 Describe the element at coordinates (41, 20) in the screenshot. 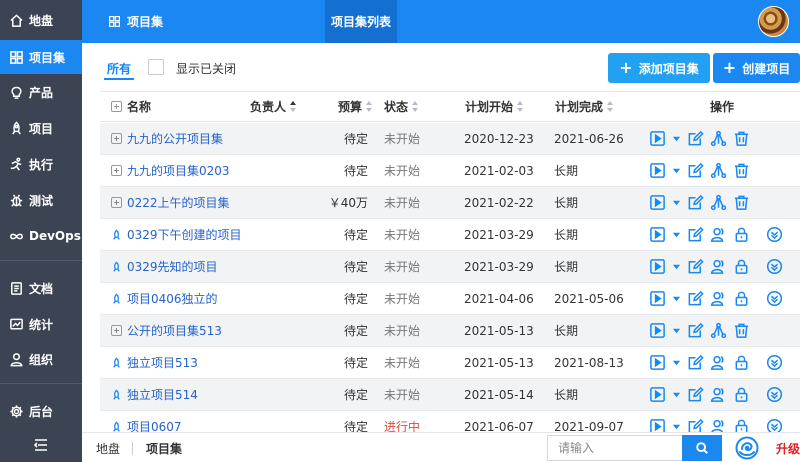

I see `sidebar-item-home: 地盘` at that location.